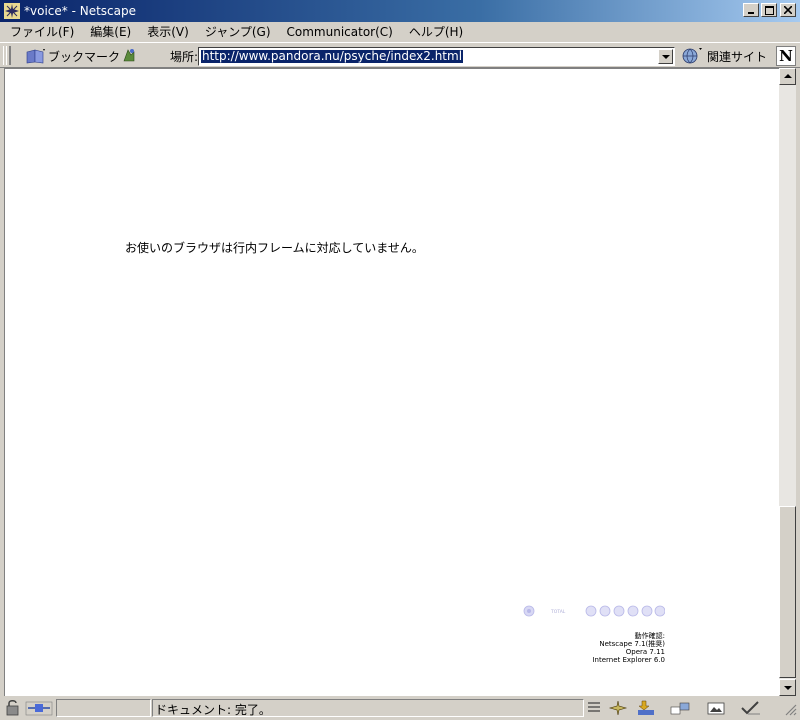 Image resolution: width=800 pixels, height=720 pixels. What do you see at coordinates (168, 31) in the screenshot?
I see `menu-view: 表示(V)` at bounding box center [168, 31].